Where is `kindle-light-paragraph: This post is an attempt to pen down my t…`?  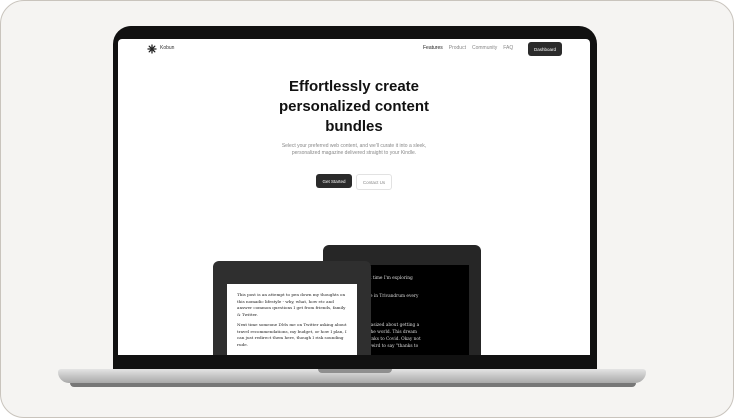
kindle-light-paragraph: This post is an attempt to pen down my t… is located at coordinates (291, 304).